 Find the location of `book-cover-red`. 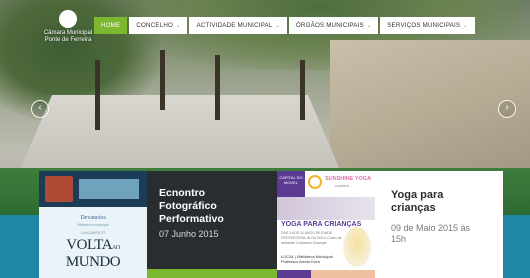

book-cover-red is located at coordinates (59, 189).